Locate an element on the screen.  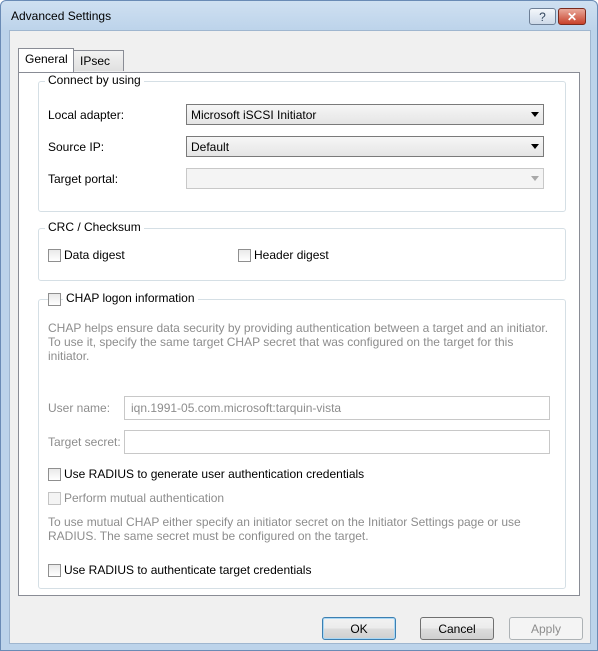
close-button: ✕ is located at coordinates (572, 16).